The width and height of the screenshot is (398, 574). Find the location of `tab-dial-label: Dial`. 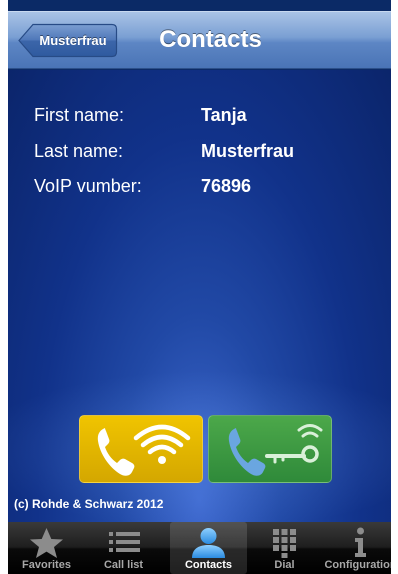

tab-dial-label: Dial is located at coordinates (284, 565).